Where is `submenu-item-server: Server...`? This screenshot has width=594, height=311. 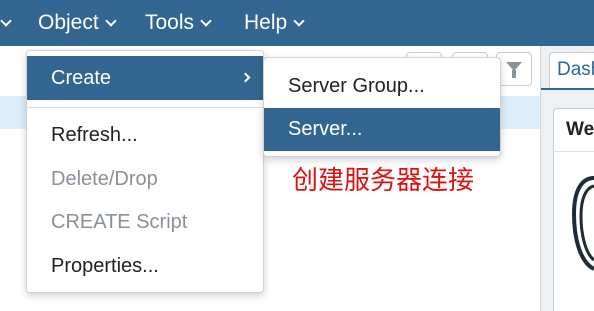 submenu-item-server: Server... is located at coordinates (382, 129).